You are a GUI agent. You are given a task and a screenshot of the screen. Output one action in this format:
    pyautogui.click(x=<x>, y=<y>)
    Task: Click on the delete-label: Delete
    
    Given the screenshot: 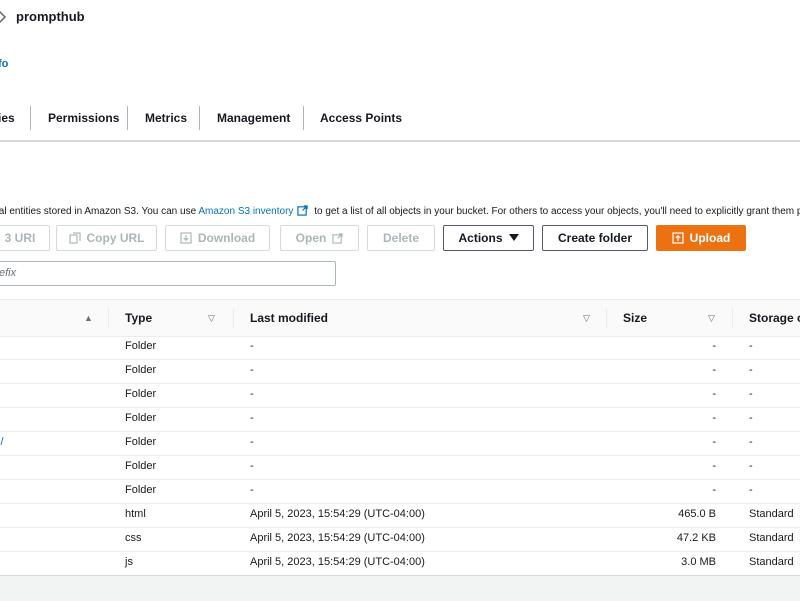 What is the action you would take?
    pyautogui.click(x=401, y=238)
    